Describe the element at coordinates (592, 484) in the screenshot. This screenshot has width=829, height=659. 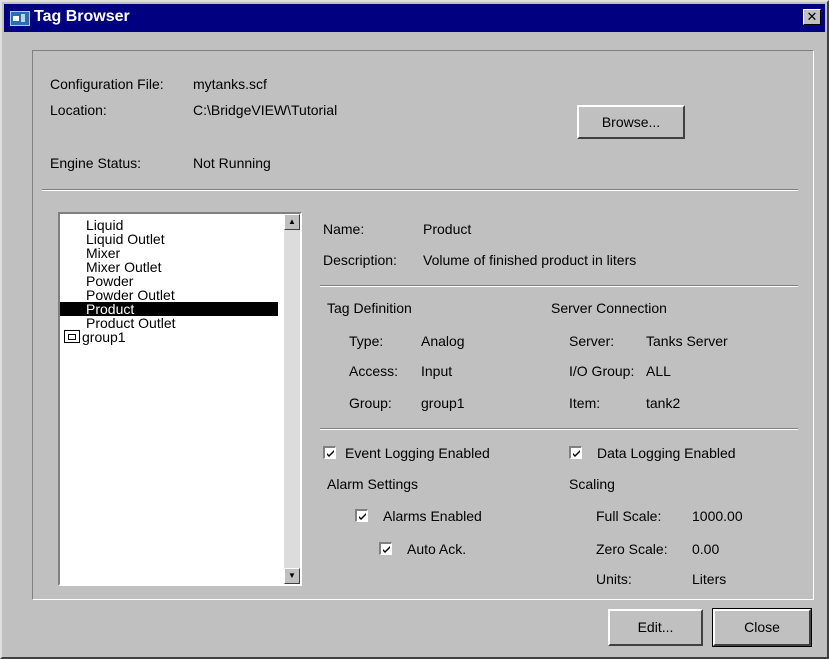
I see `scaling-heading: Scaling` at that location.